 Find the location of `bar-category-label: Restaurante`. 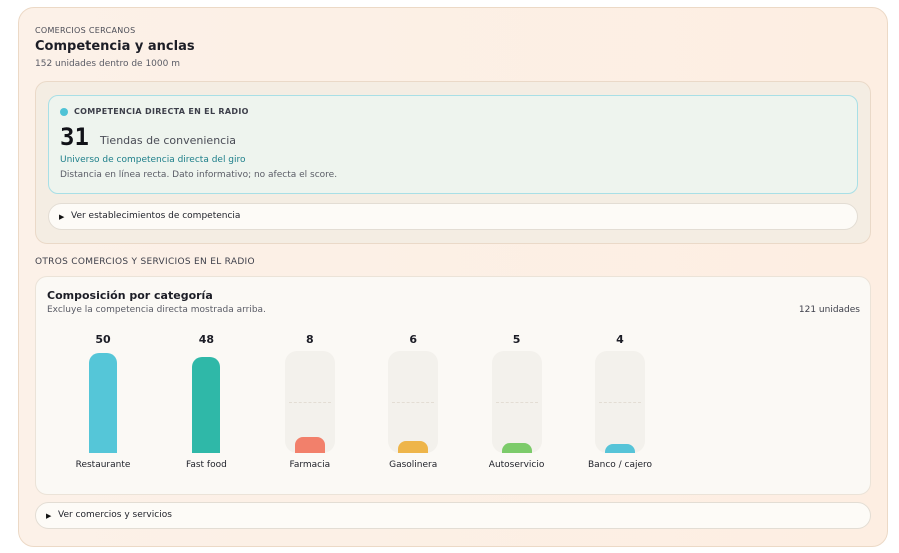

bar-category-label: Restaurante is located at coordinates (103, 465).